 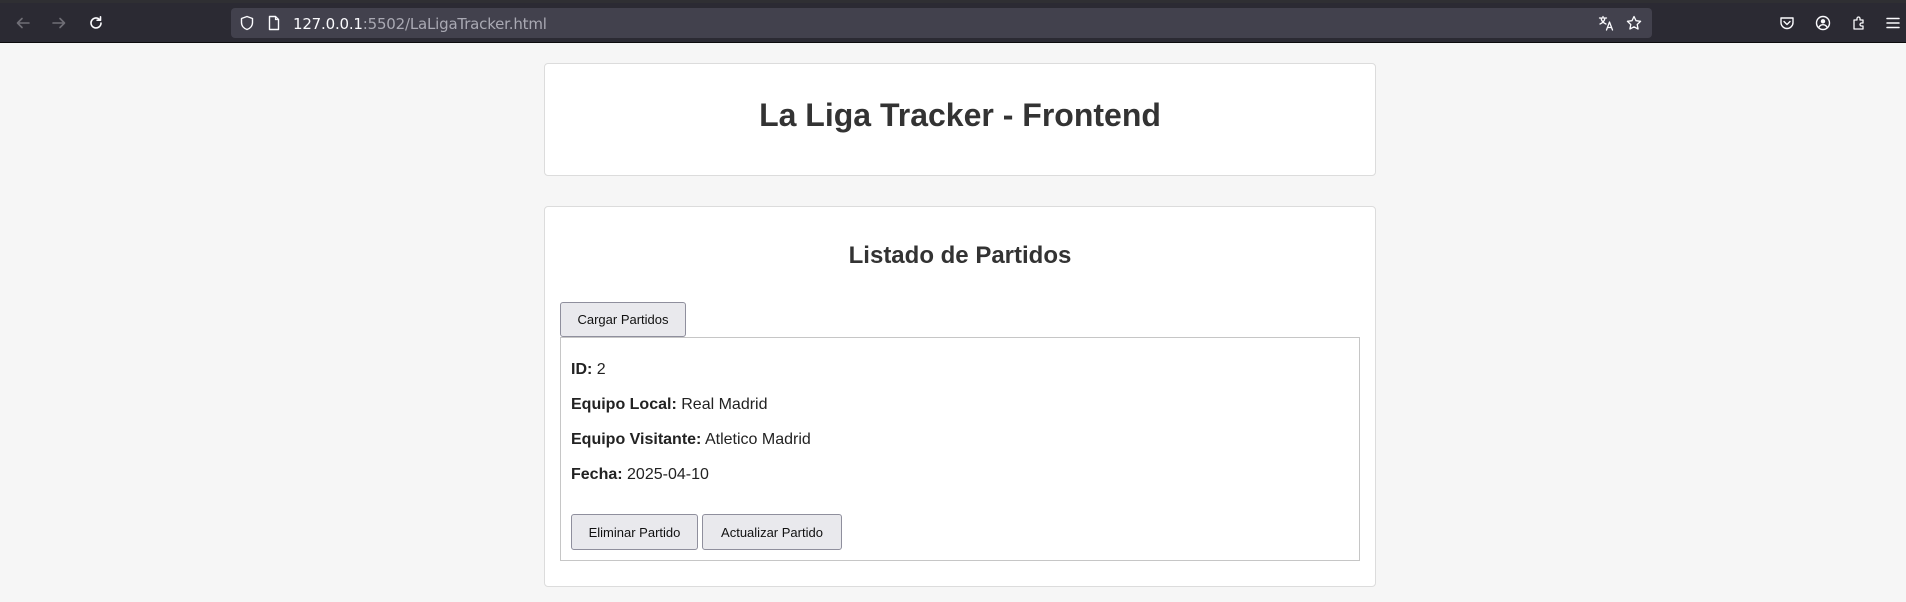 I want to click on url-host: 127.0.0.1, so click(x=328, y=24).